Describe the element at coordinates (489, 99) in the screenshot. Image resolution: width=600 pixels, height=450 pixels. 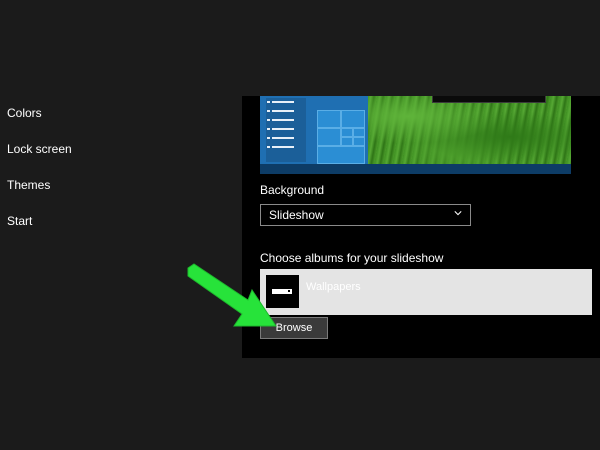
I see `preview-window` at that location.